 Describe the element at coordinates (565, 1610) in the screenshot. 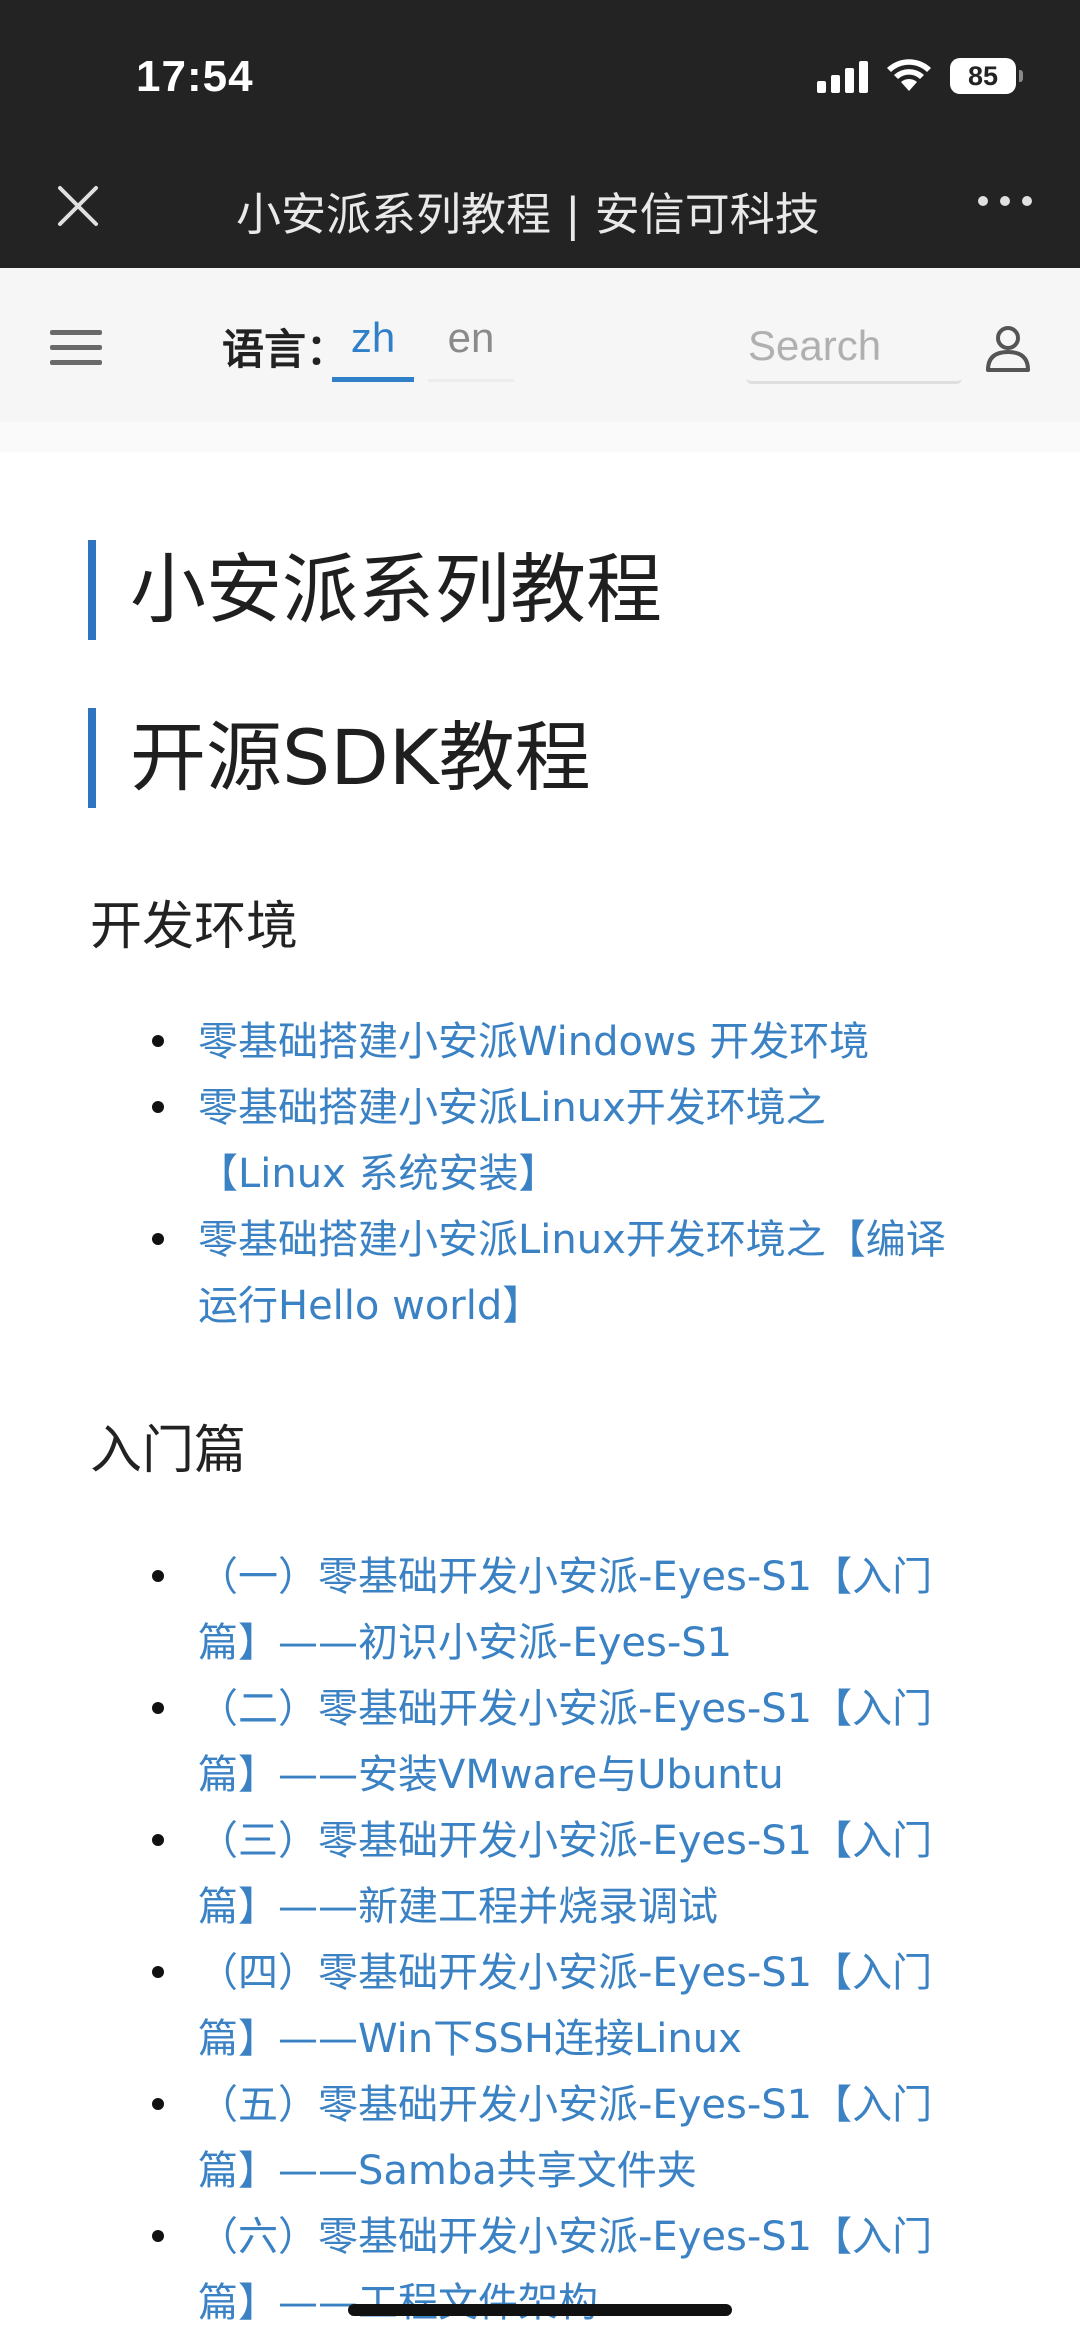

I see `tutorial-link: （一）零基础开发小安派-Eyes-S1【入门篇】——初识小安派-Eyes-S1` at that location.